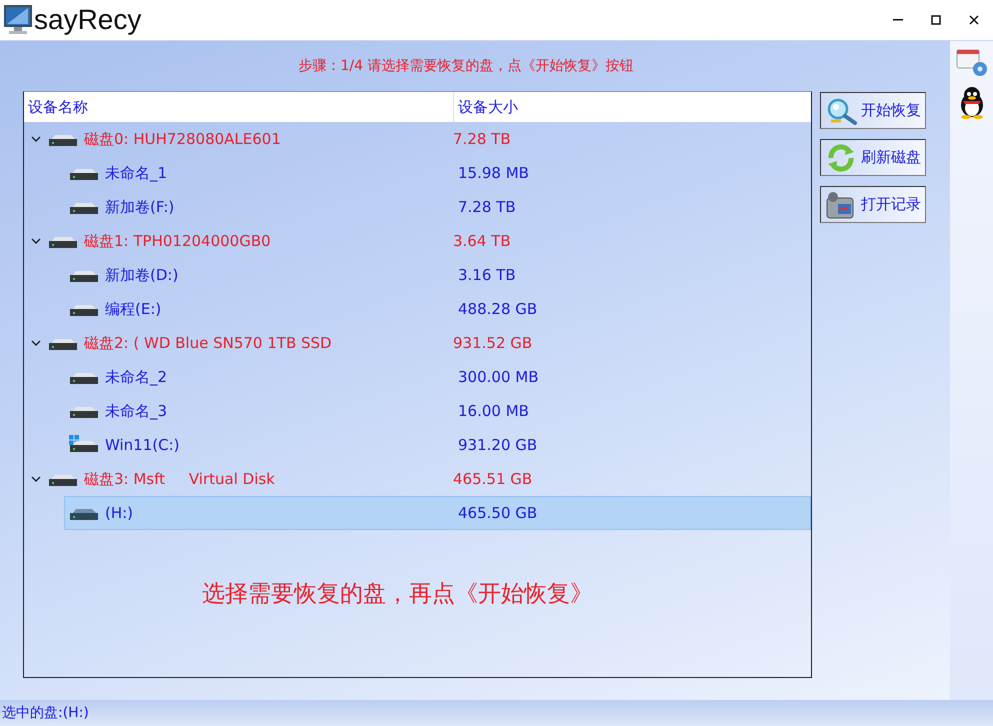 This screenshot has width=993, height=726. I want to click on volume-size: 931.20 GB, so click(497, 445).